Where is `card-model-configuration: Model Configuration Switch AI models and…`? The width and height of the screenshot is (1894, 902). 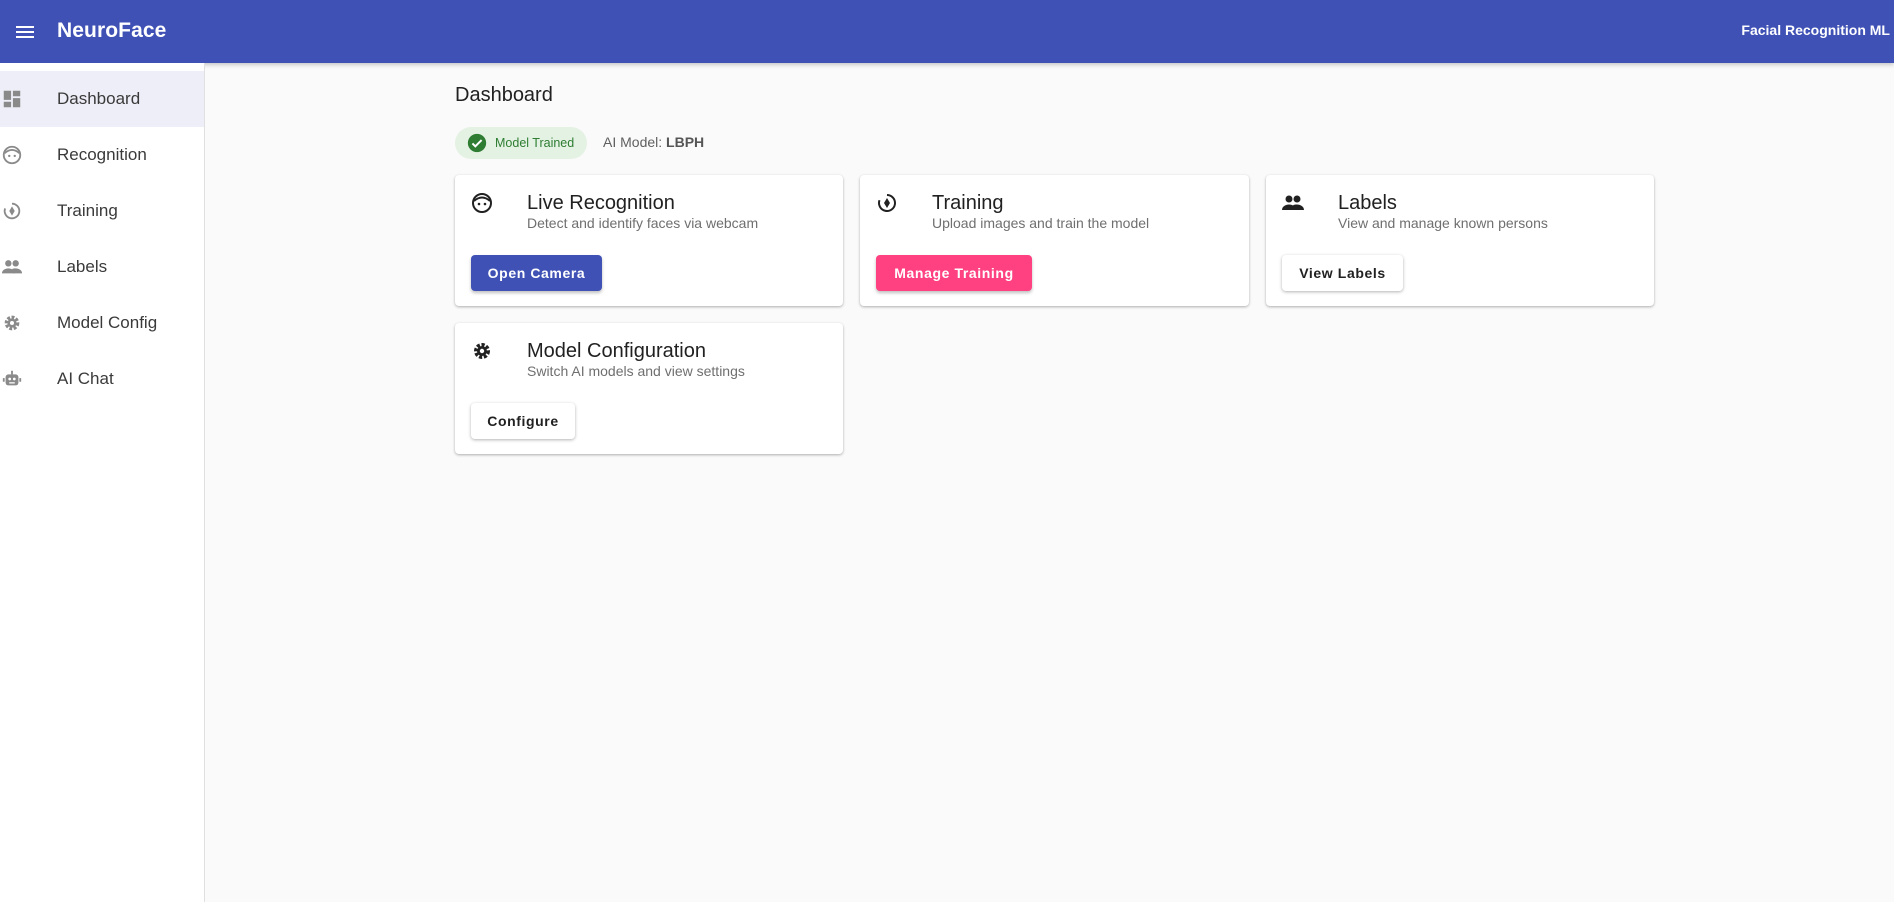
card-model-configuration: Model Configuration Switch AI models and… is located at coordinates (649, 388).